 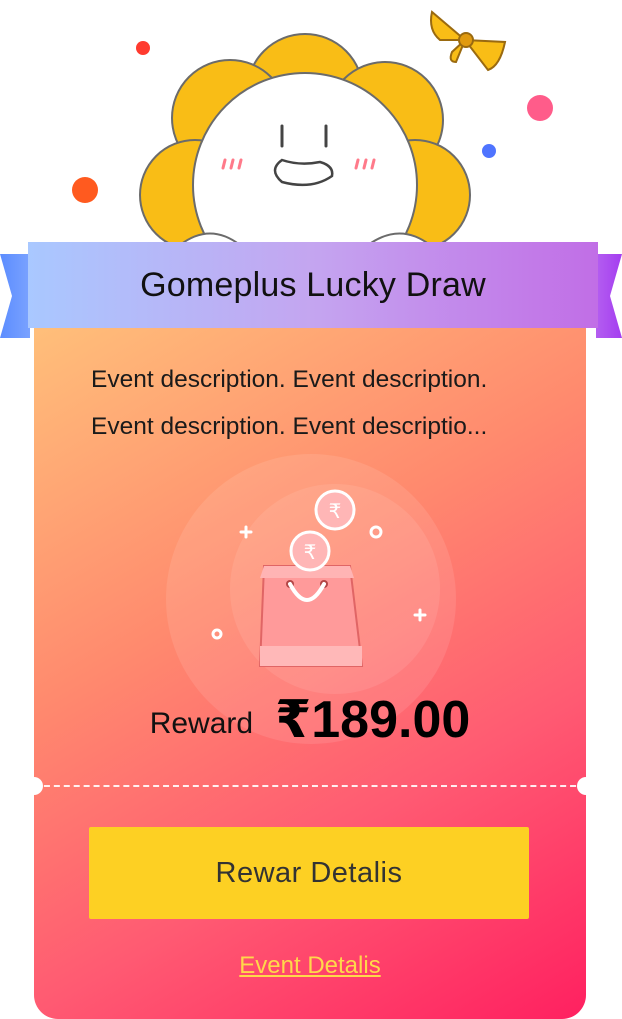 I want to click on reward-summary: Reward ₹189.00, so click(x=310, y=725).